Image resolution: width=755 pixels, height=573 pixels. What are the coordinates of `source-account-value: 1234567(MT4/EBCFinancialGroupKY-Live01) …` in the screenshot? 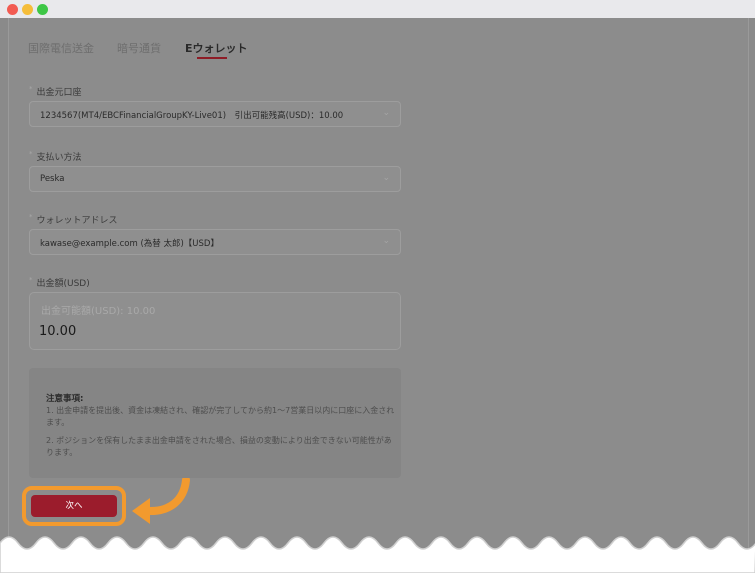 It's located at (192, 116).